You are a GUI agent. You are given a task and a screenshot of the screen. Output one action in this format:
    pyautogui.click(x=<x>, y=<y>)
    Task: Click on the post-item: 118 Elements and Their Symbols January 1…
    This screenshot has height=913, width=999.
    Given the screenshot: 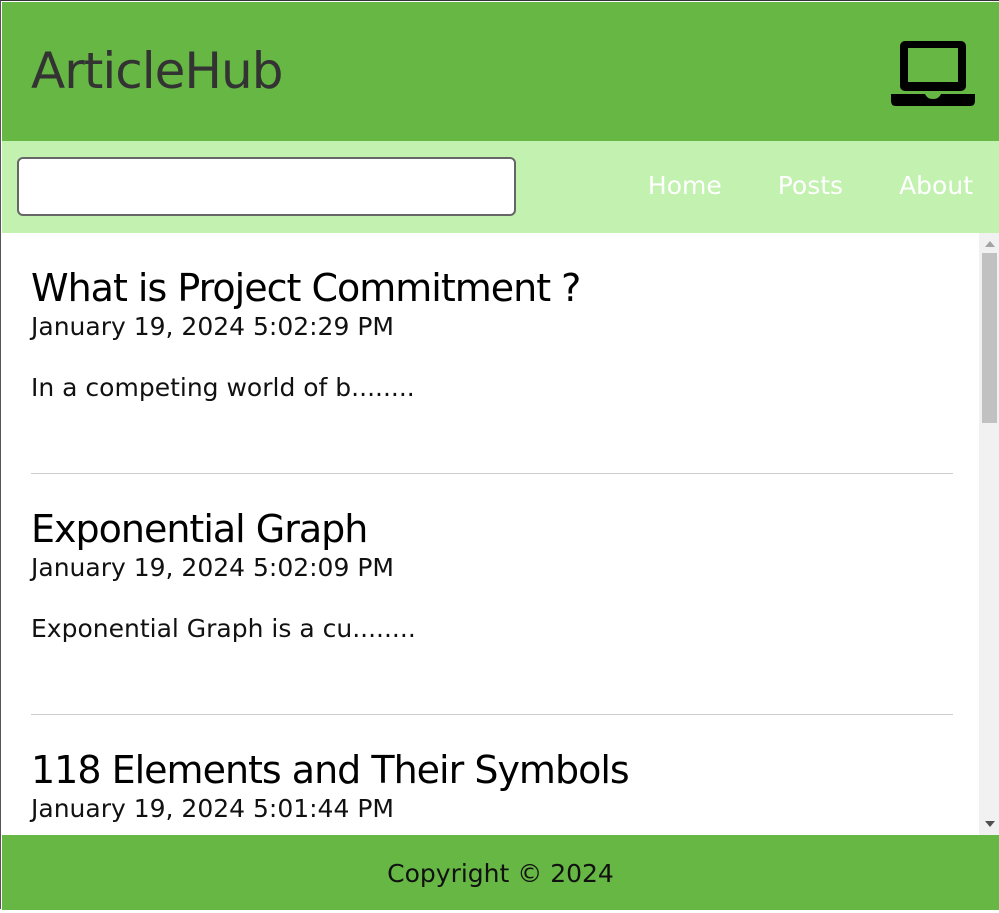 What is the action you would take?
    pyautogui.click(x=492, y=775)
    